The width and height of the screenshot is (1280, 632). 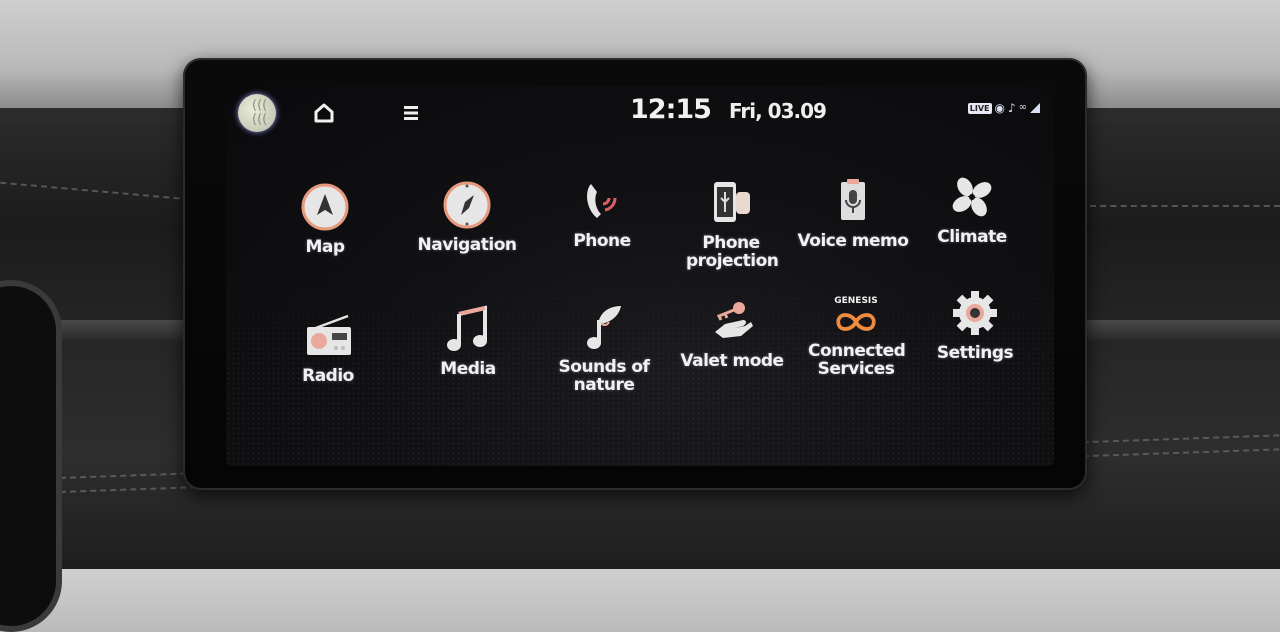 I want to click on genesis-connected-icon, so click(x=856, y=322).